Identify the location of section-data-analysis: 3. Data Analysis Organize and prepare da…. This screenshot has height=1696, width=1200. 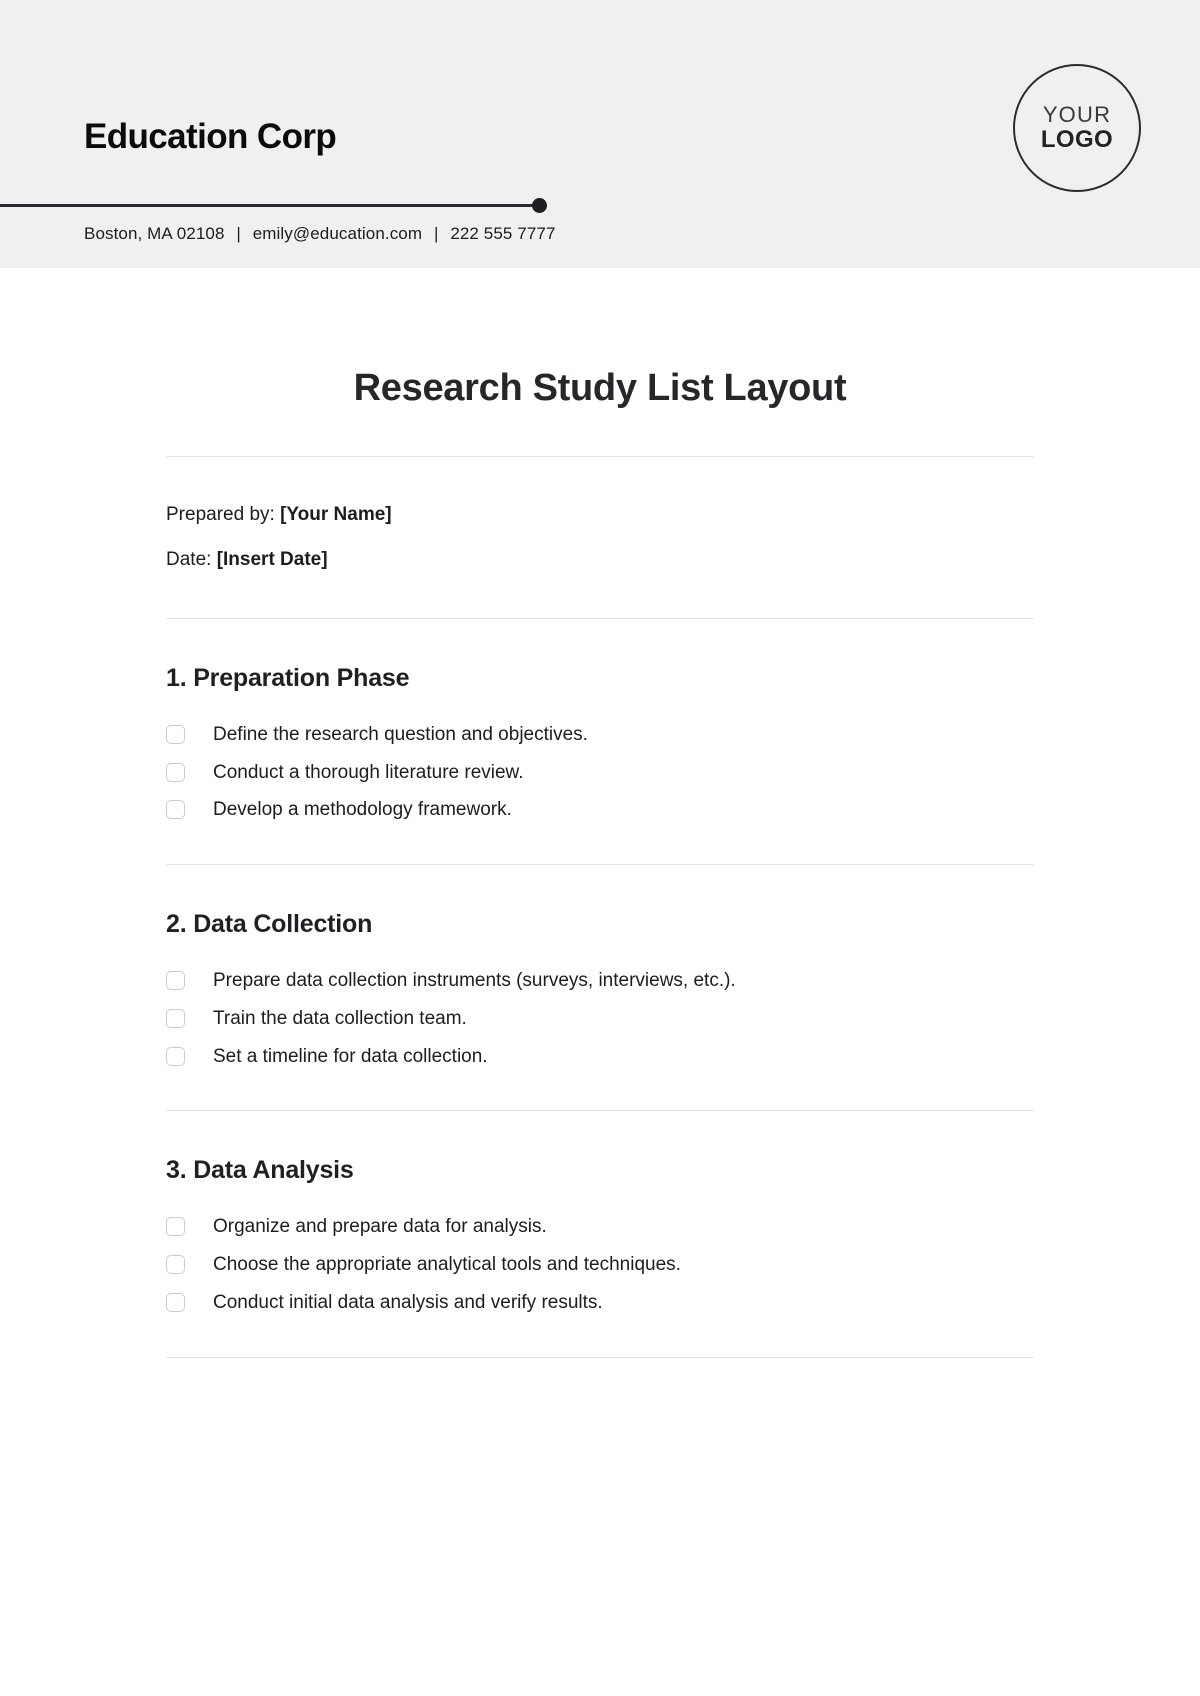
(600, 1233).